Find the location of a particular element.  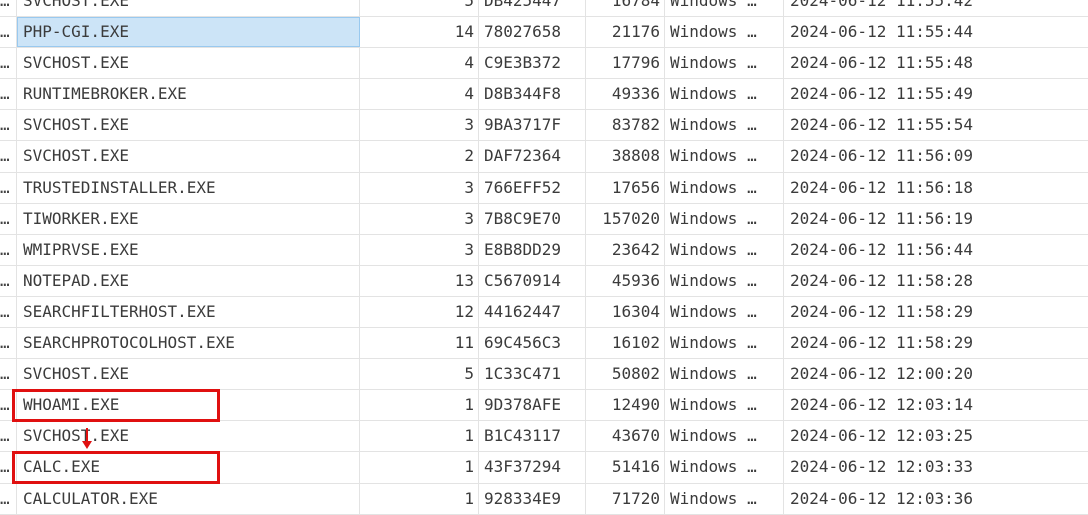

timestamp-cell: 2024-06-12 11:55:49 is located at coordinates (882, 94).